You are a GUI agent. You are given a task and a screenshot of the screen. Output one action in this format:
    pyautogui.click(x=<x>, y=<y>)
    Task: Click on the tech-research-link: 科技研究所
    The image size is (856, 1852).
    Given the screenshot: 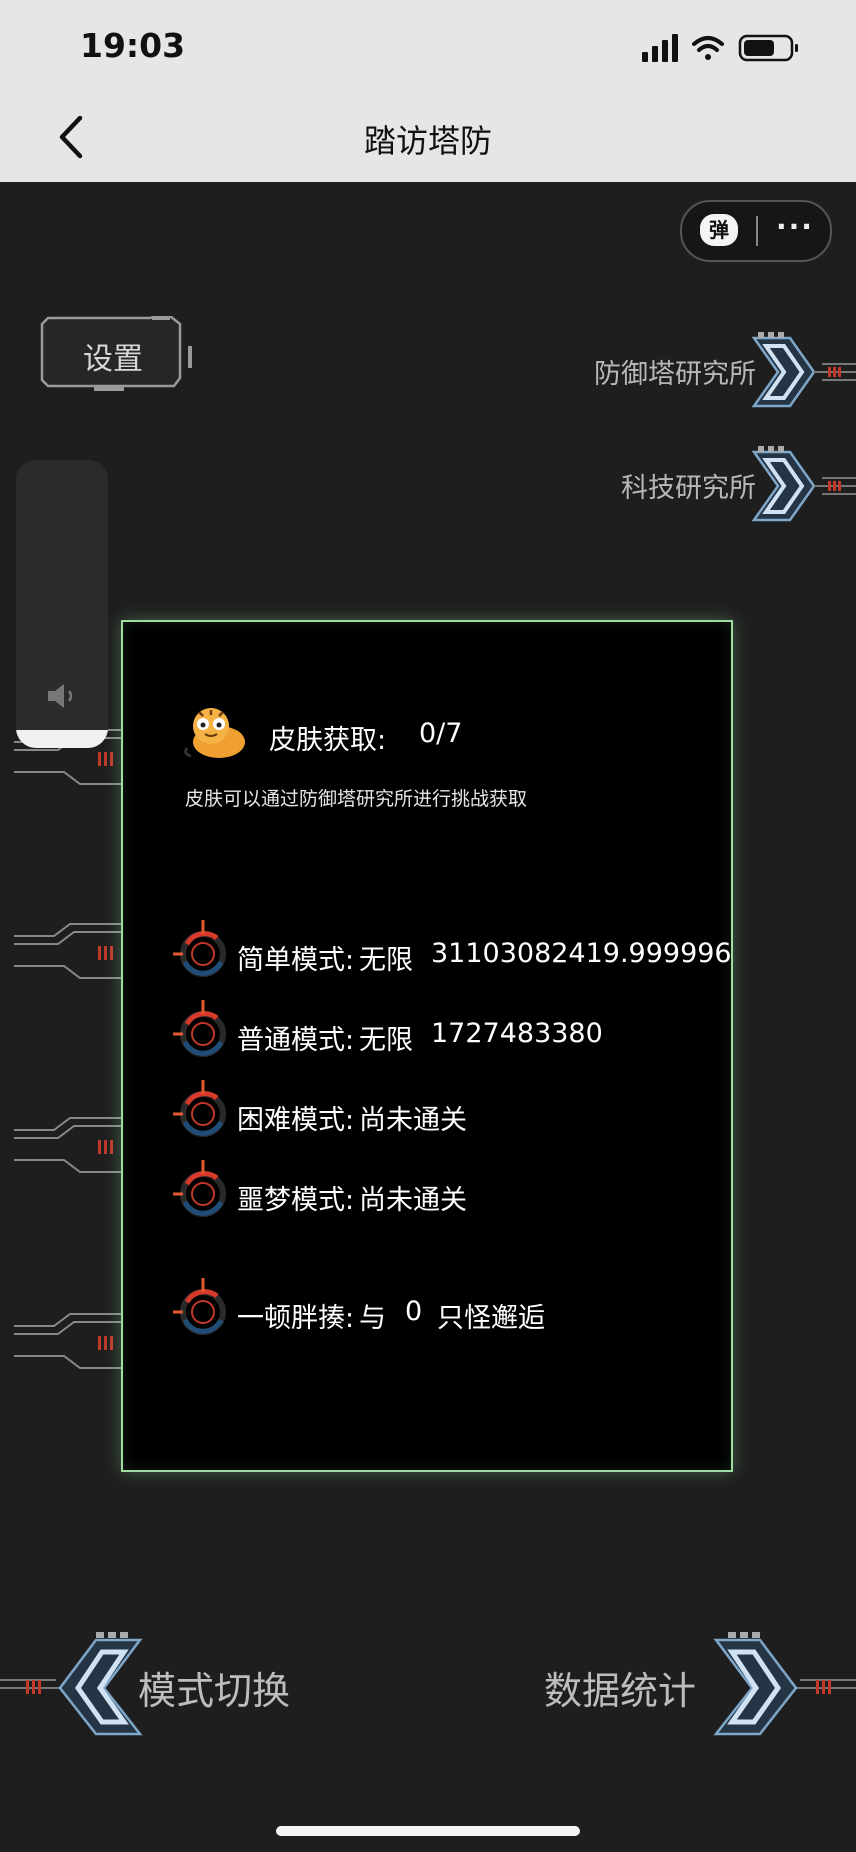 What is the action you would take?
    pyautogui.click(x=666, y=486)
    